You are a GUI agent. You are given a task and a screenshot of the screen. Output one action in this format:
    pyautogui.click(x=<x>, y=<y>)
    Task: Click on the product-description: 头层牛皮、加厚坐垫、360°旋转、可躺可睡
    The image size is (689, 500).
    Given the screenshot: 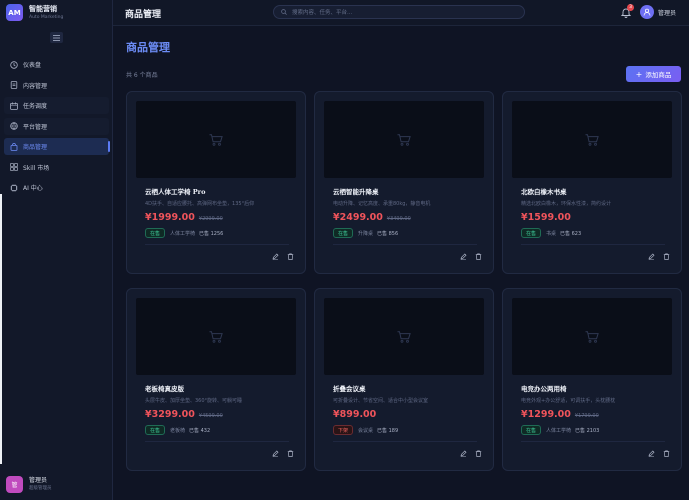 What is the action you would take?
    pyautogui.click(x=194, y=401)
    